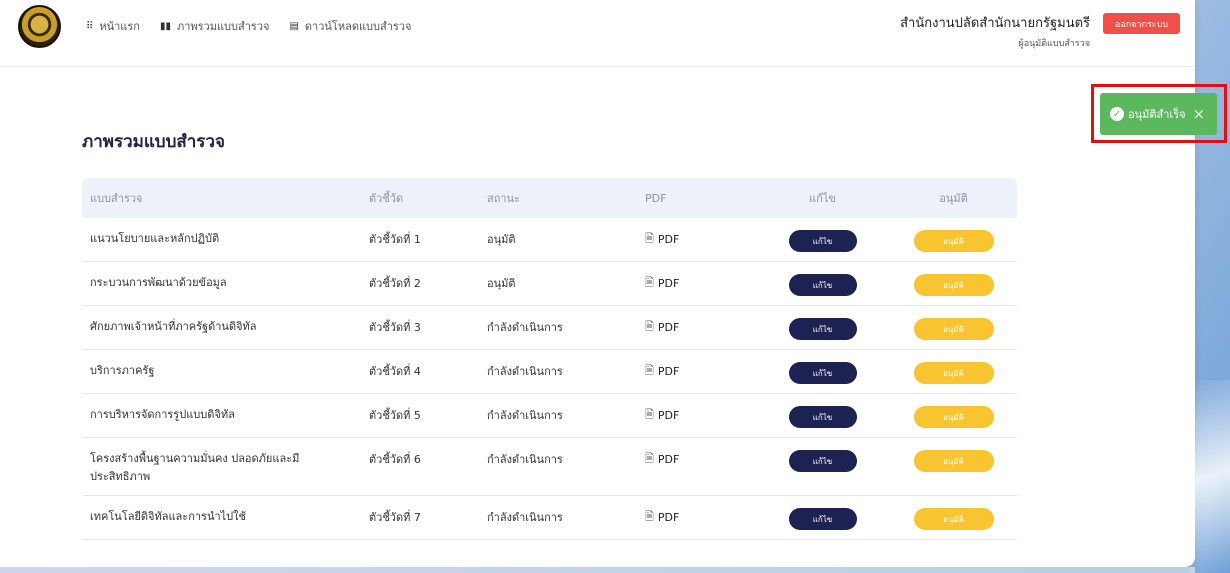  What do you see at coordinates (995, 23) in the screenshot?
I see `organization-name: สำนักงานปลัดสำนักนายกรัฐมนตรี` at bounding box center [995, 23].